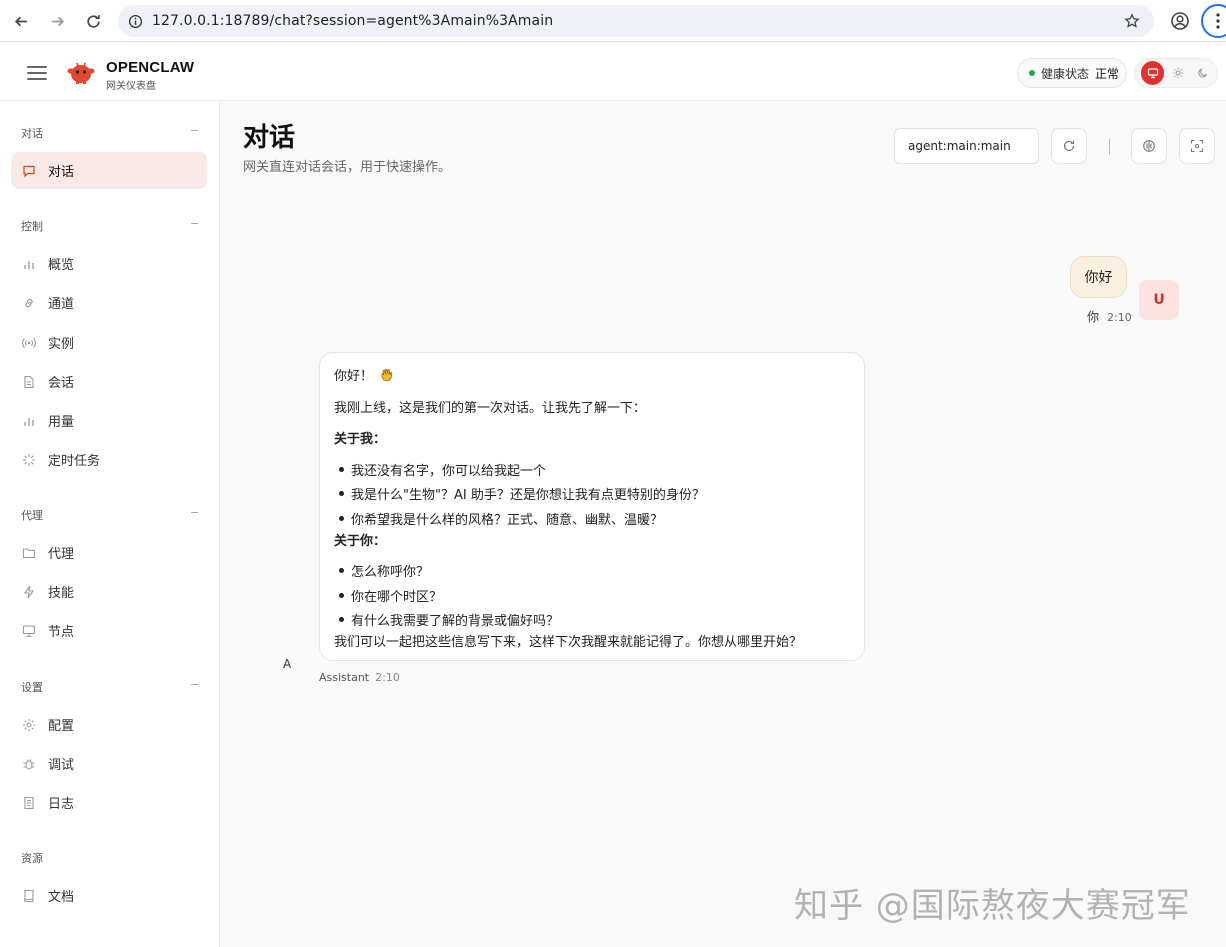  Describe the element at coordinates (287, 664) in the screenshot. I see `assistant-avatar: A` at that location.